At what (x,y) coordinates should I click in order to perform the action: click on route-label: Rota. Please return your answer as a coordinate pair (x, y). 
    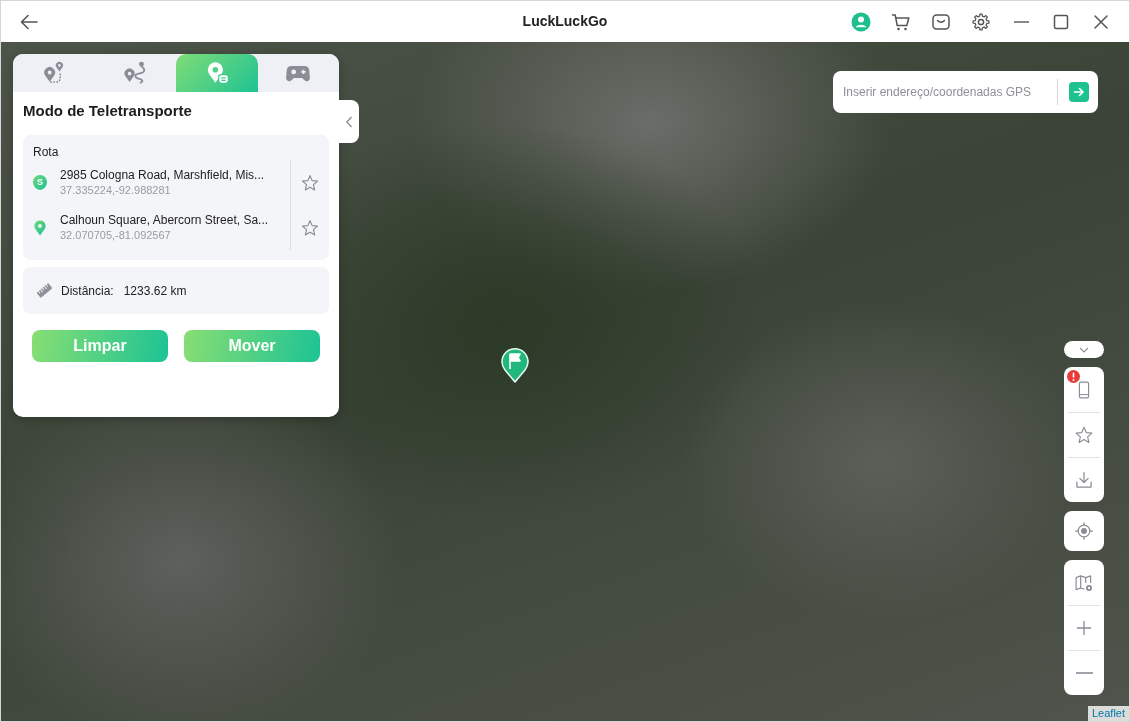
    Looking at the image, I should click on (46, 152).